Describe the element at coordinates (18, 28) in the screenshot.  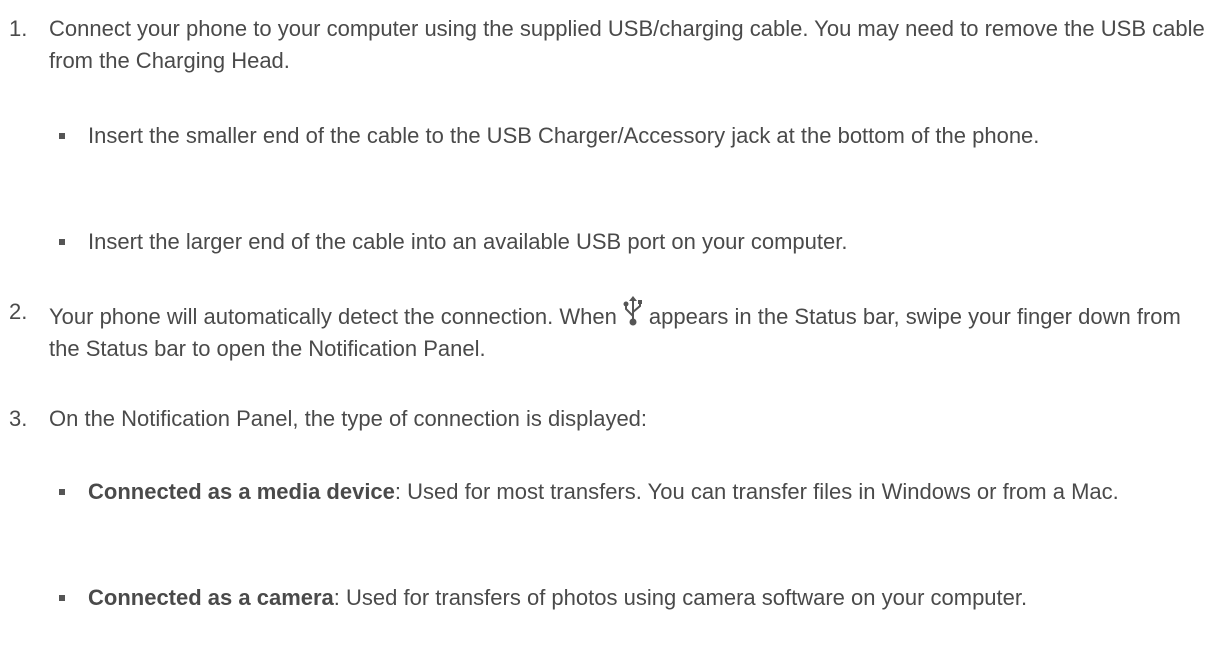
I see `step-number: 1.` at that location.